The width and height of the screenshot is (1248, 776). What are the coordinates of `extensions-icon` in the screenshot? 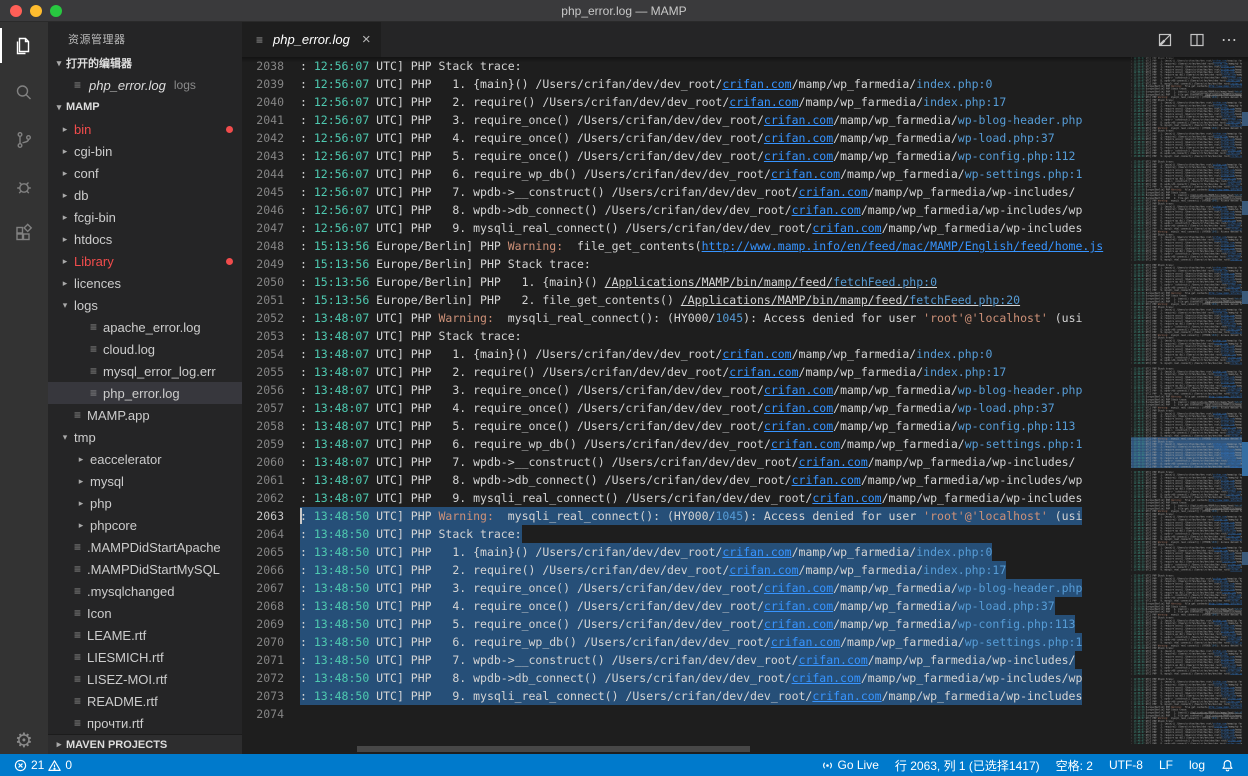 It's located at (24, 233).